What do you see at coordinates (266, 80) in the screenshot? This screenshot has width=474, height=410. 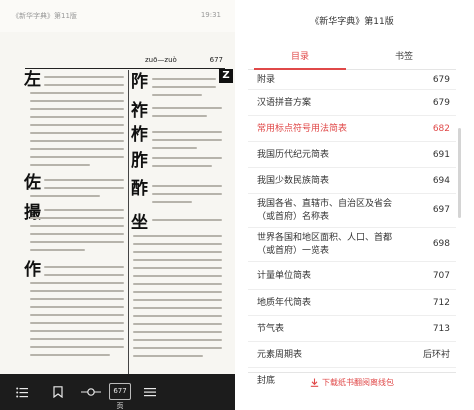 I see `toc-item-label: 附录` at bounding box center [266, 80].